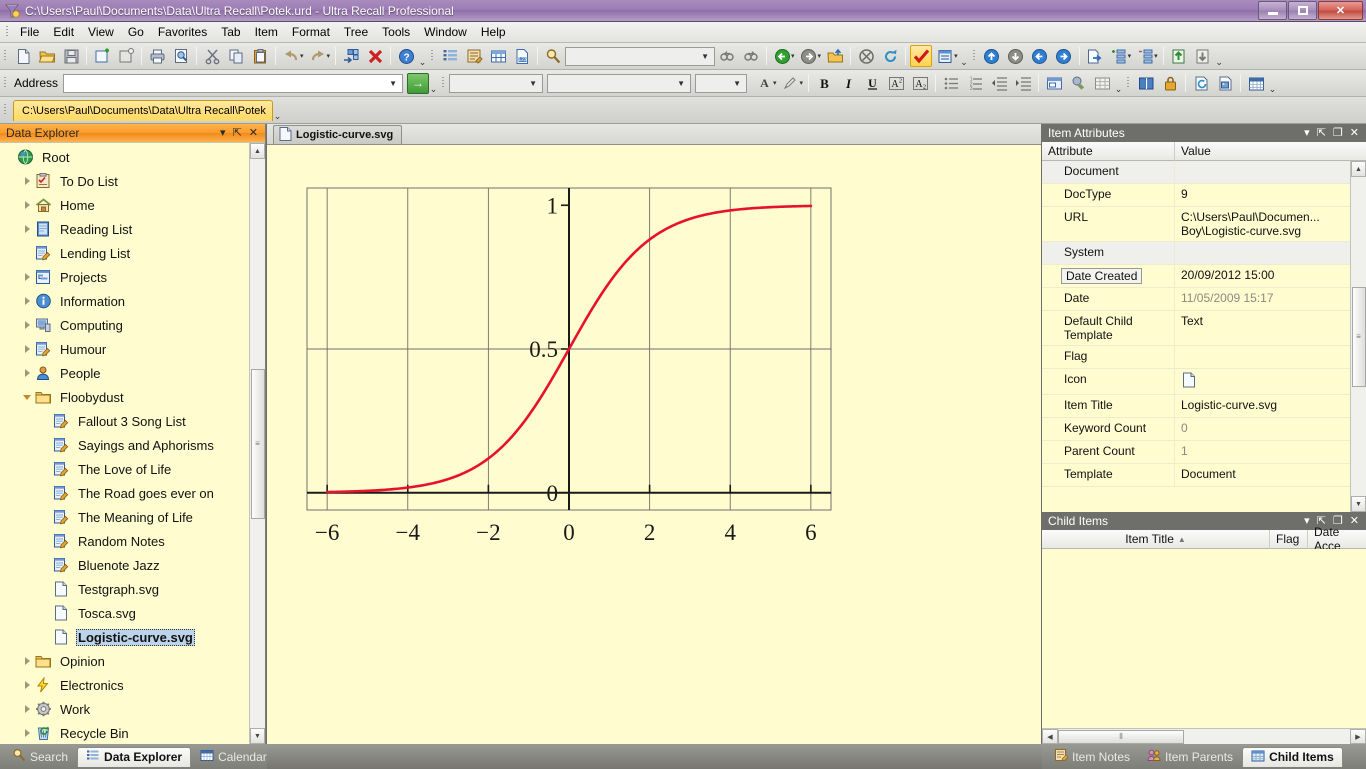 The height and width of the screenshot is (769, 1366). Describe the element at coordinates (124, 205) in the screenshot. I see `tree-item-home: Home` at that location.